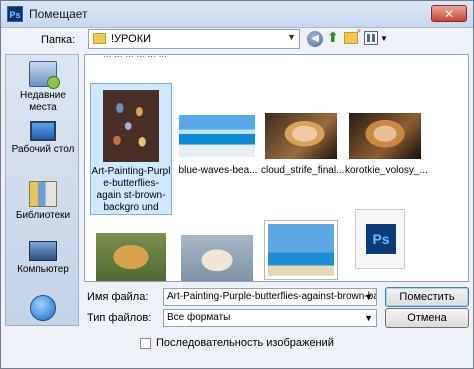 The width and height of the screenshot is (474, 369). What do you see at coordinates (43, 269) in the screenshot?
I see `place-label-computer: Компьютер` at bounding box center [43, 269].